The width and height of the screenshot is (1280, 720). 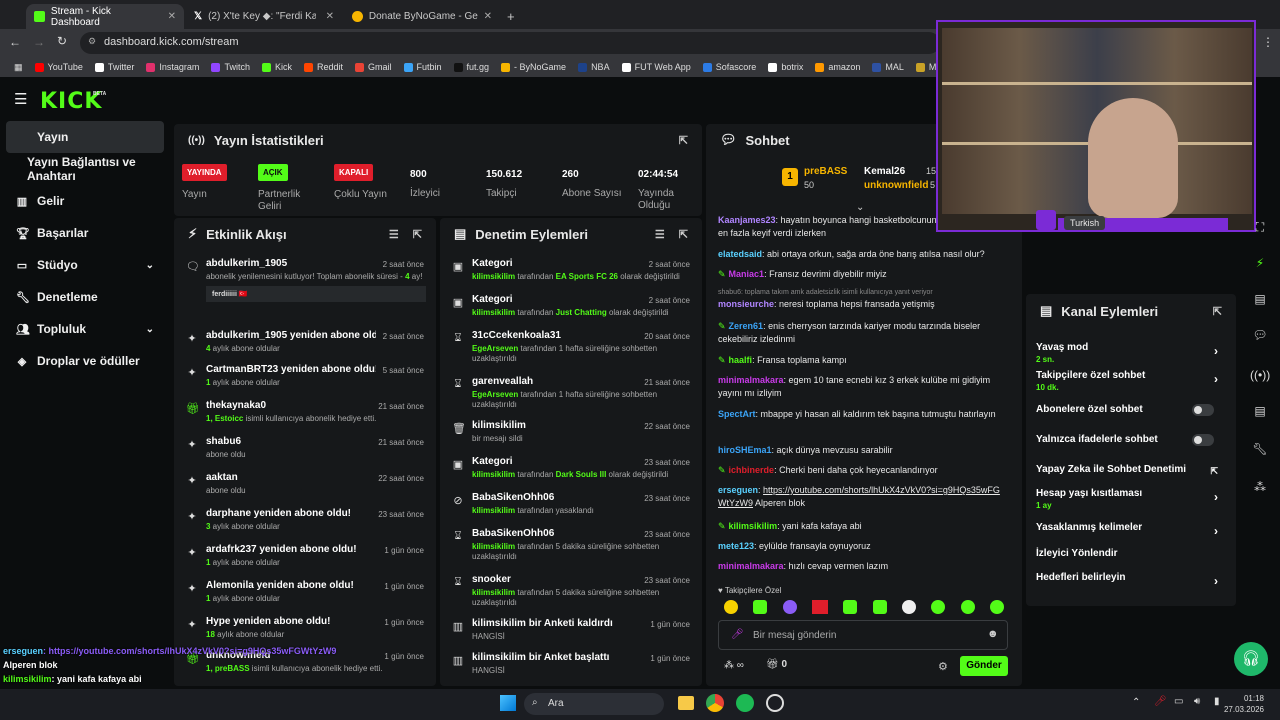 I want to click on channel-action-item: Hedefleri belirleyin ›, so click(x=1130, y=580).